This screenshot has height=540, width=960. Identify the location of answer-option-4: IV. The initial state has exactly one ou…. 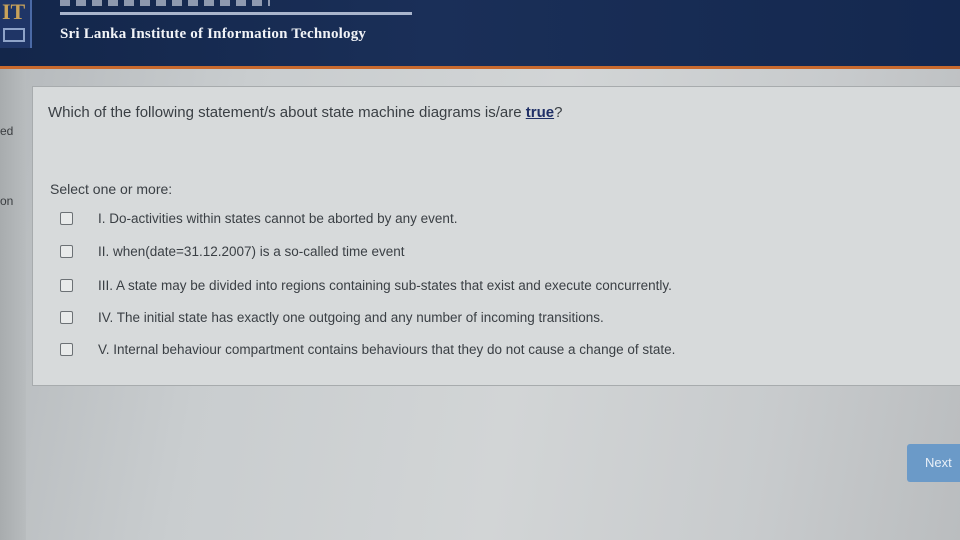
(332, 317).